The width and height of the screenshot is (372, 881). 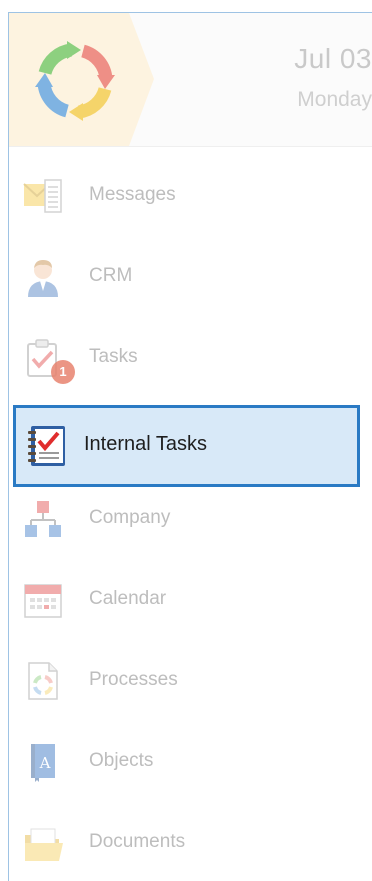 What do you see at coordinates (190, 195) in the screenshot?
I see `sidebar-item-messages: Messages` at bounding box center [190, 195].